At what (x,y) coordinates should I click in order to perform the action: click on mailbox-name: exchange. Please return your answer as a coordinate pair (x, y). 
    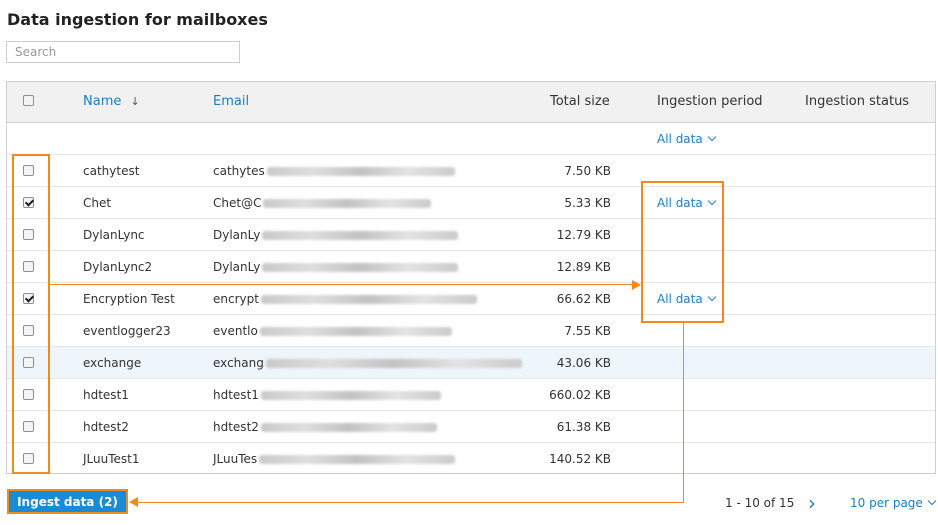
    Looking at the image, I should click on (112, 363).